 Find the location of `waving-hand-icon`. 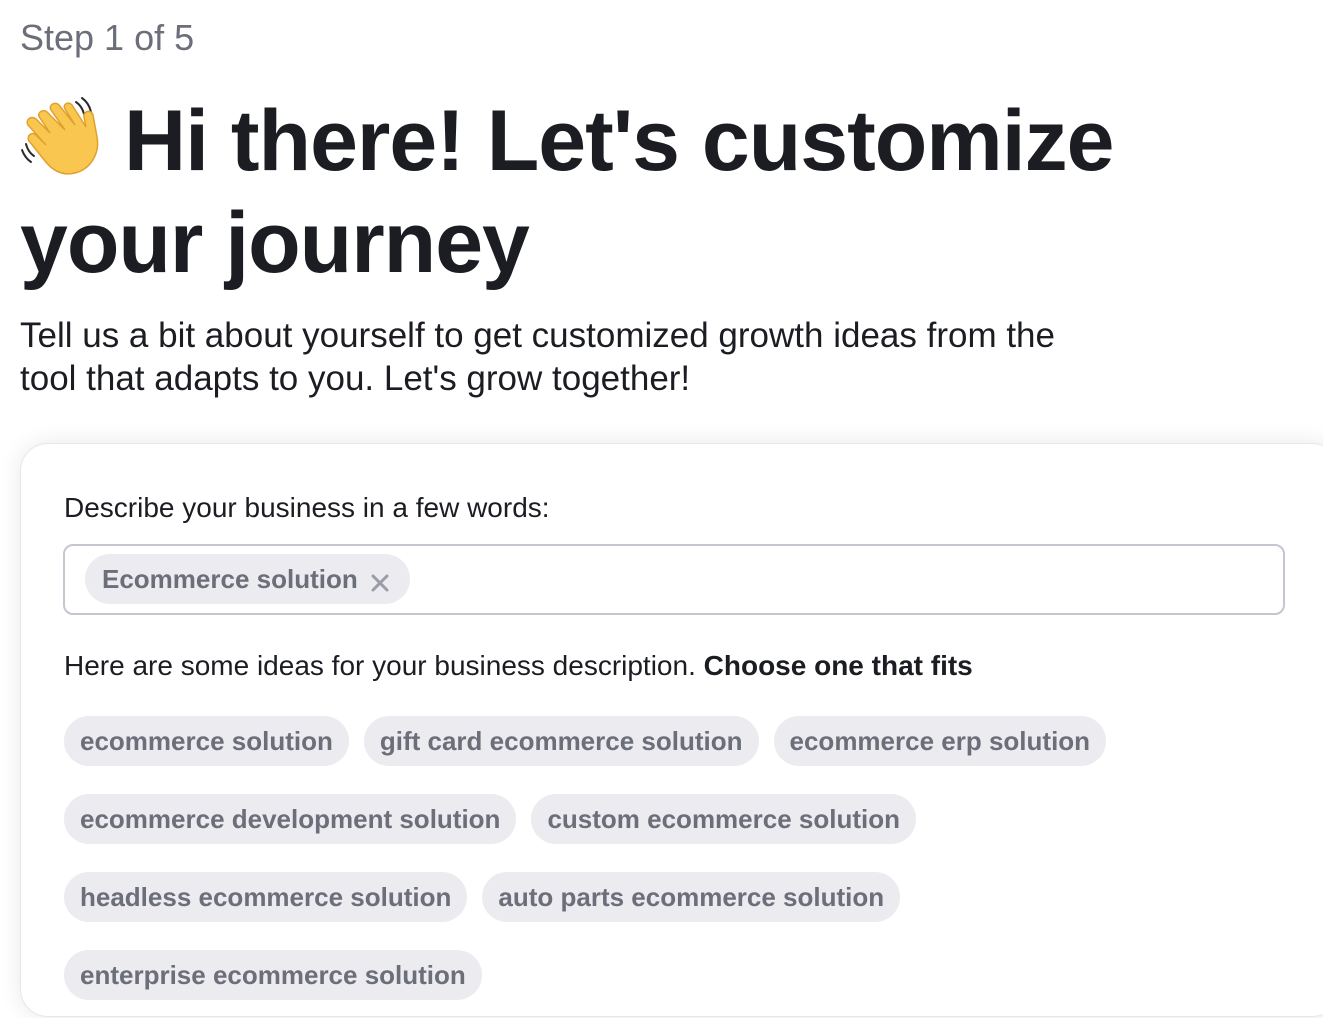

waving-hand-icon is located at coordinates (63, 136).